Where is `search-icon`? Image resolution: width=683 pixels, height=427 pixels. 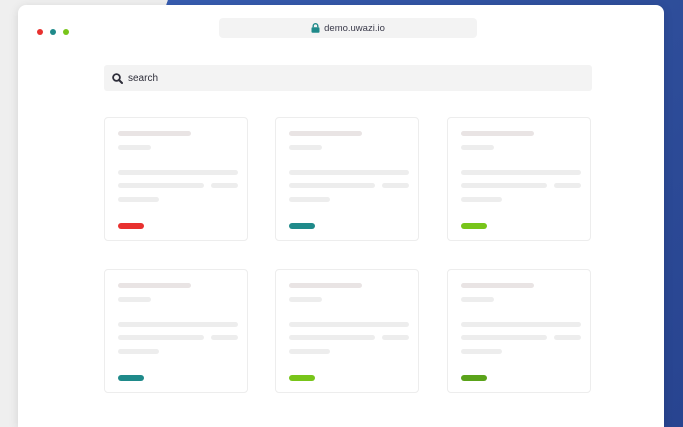 search-icon is located at coordinates (117, 78).